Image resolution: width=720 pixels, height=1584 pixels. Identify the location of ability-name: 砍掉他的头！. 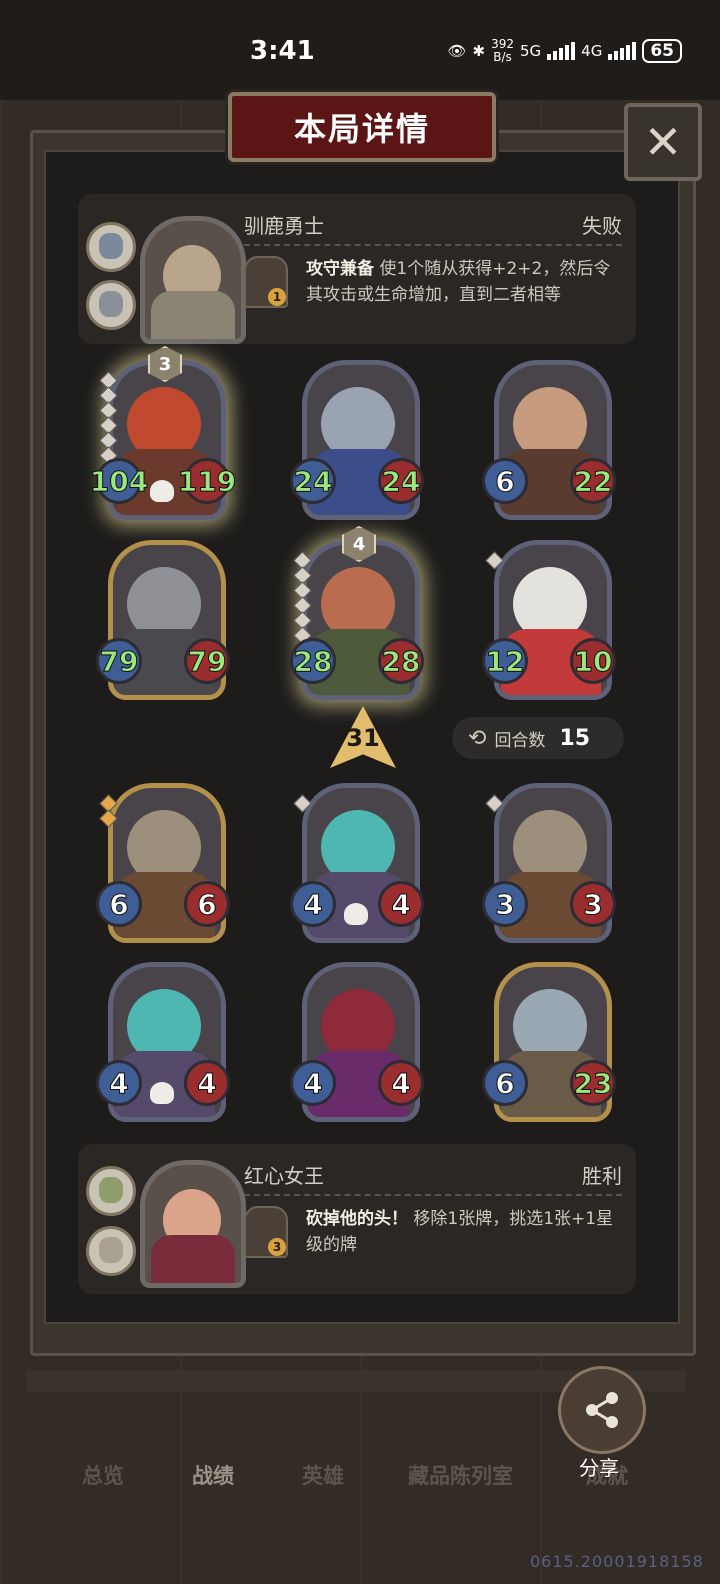
(357, 1219).